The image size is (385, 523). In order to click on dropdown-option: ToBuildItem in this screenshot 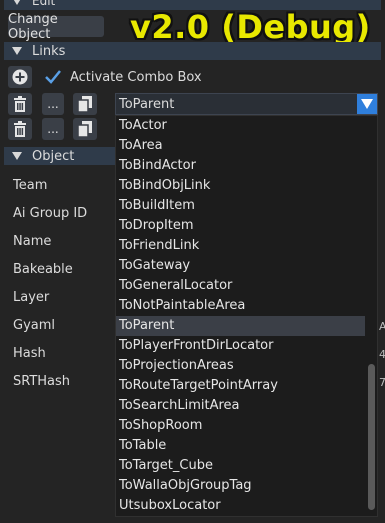, I will do `click(240, 206)`.